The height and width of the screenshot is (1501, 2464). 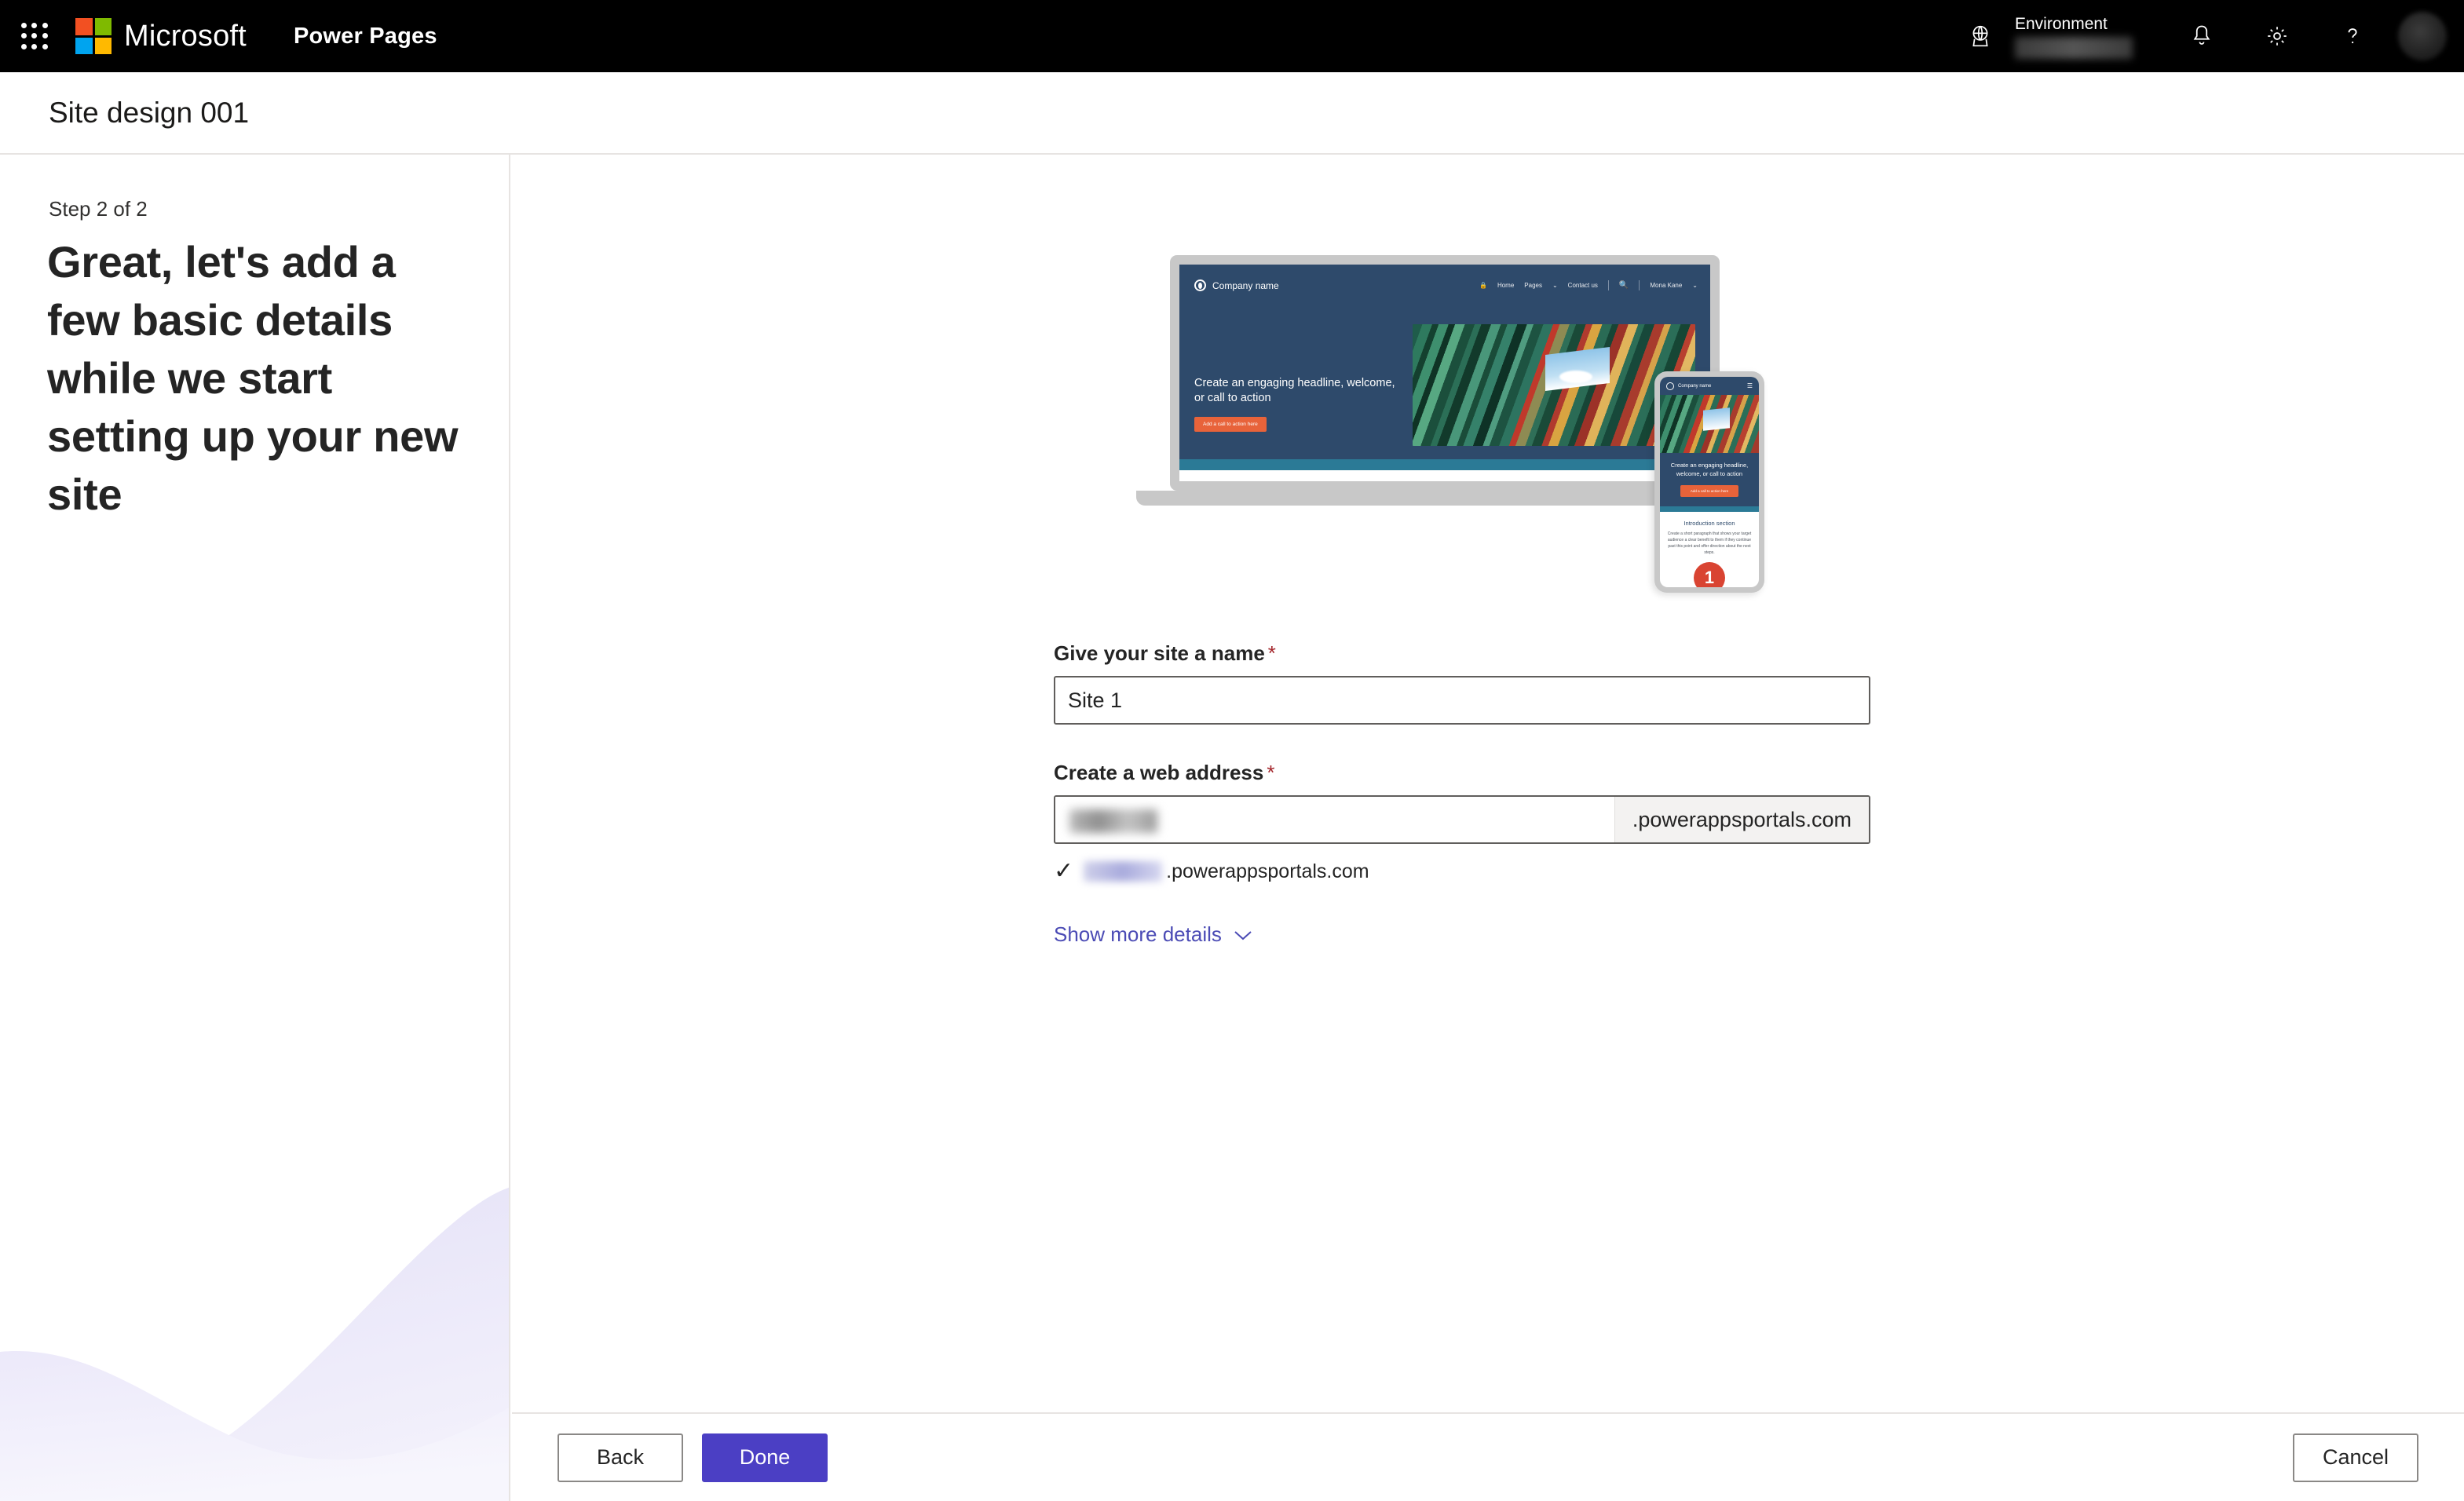 I want to click on phone-logo-icon, so click(x=1670, y=386).